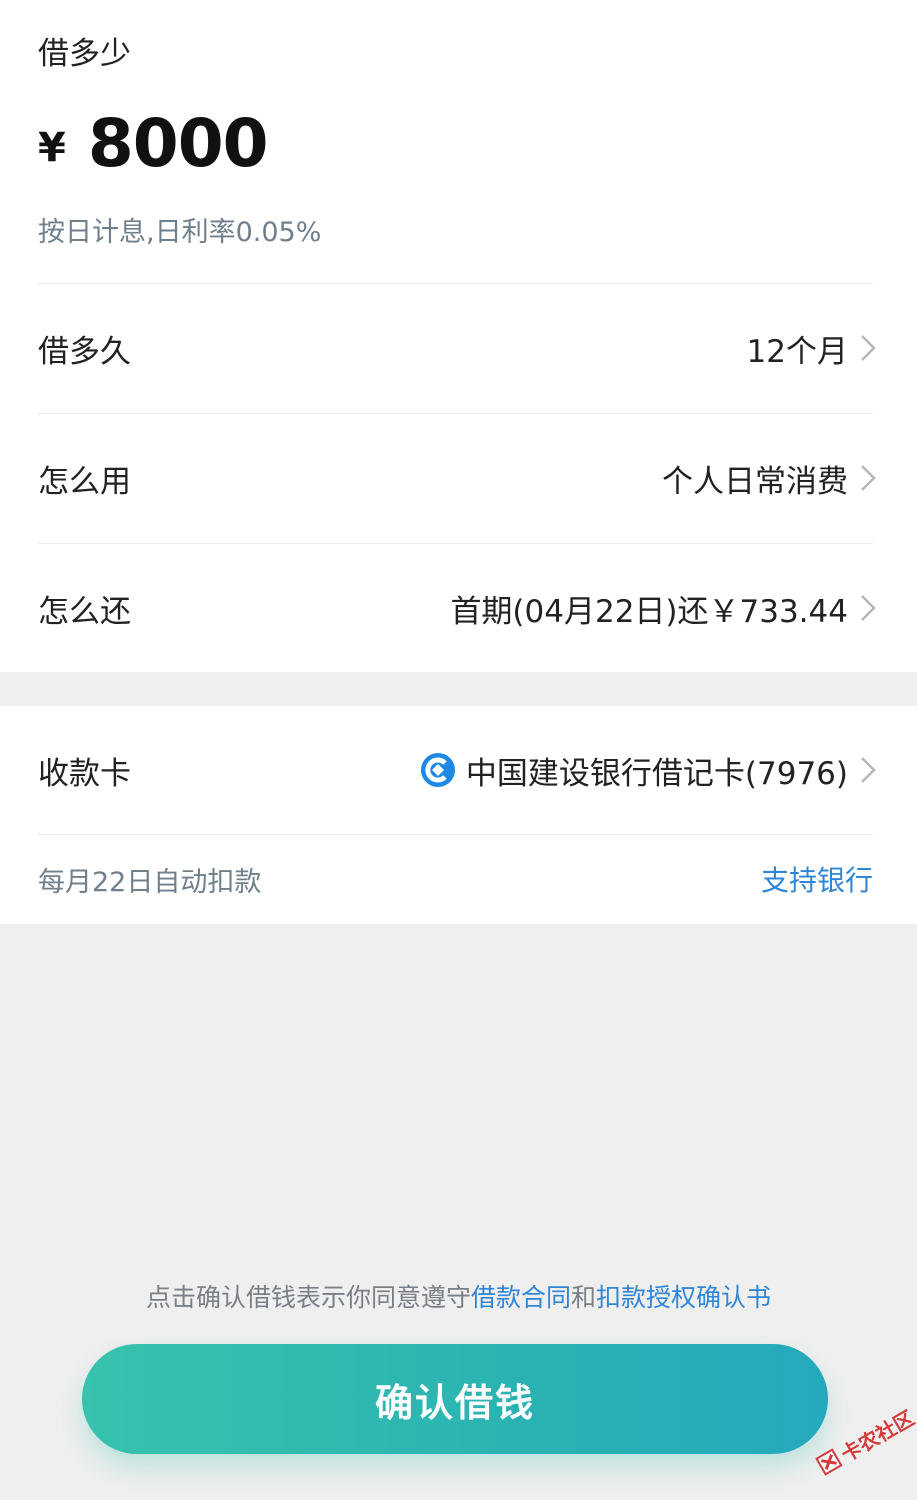 The image size is (917, 1500). What do you see at coordinates (755, 481) in the screenshot?
I see `loan-purpose-value: 个人日常消费` at bounding box center [755, 481].